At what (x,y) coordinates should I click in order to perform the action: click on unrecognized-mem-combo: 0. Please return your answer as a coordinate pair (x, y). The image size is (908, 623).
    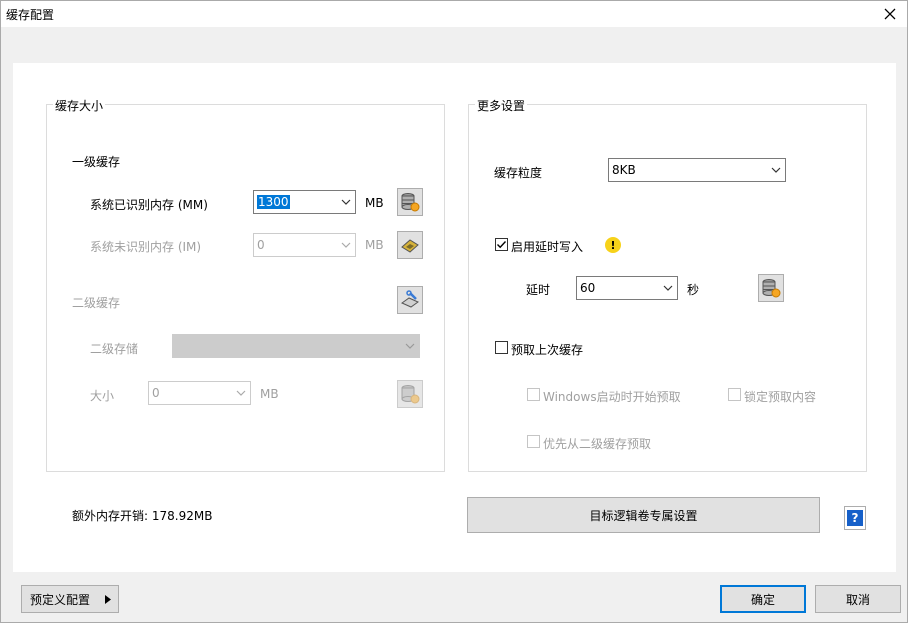
    Looking at the image, I should click on (304, 245).